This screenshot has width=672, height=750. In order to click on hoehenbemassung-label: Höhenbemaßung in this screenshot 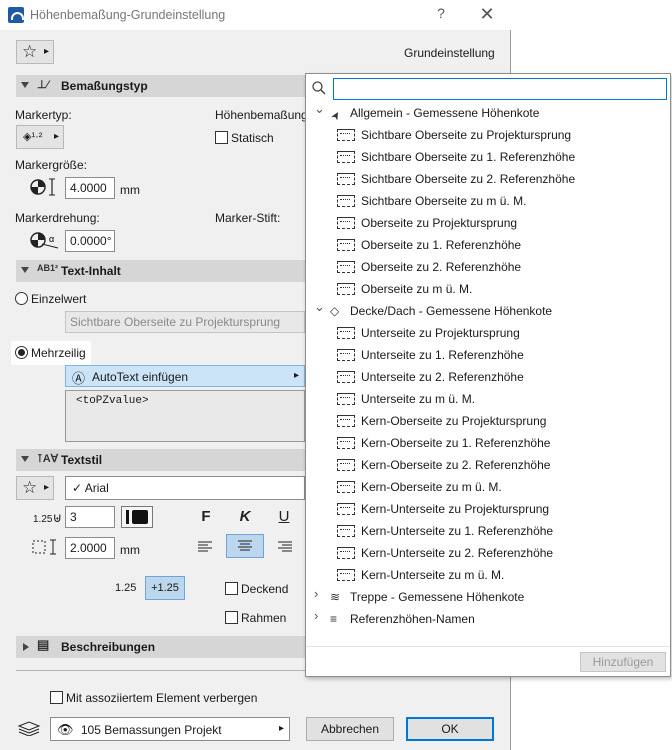, I will do `click(261, 115)`.